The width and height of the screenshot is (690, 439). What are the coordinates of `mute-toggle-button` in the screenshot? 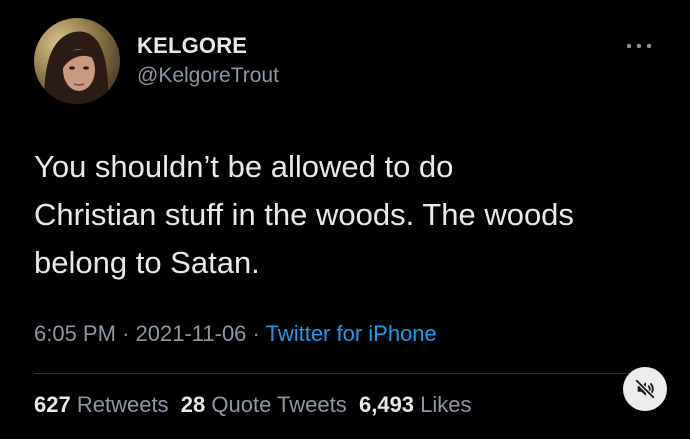 It's located at (645, 389).